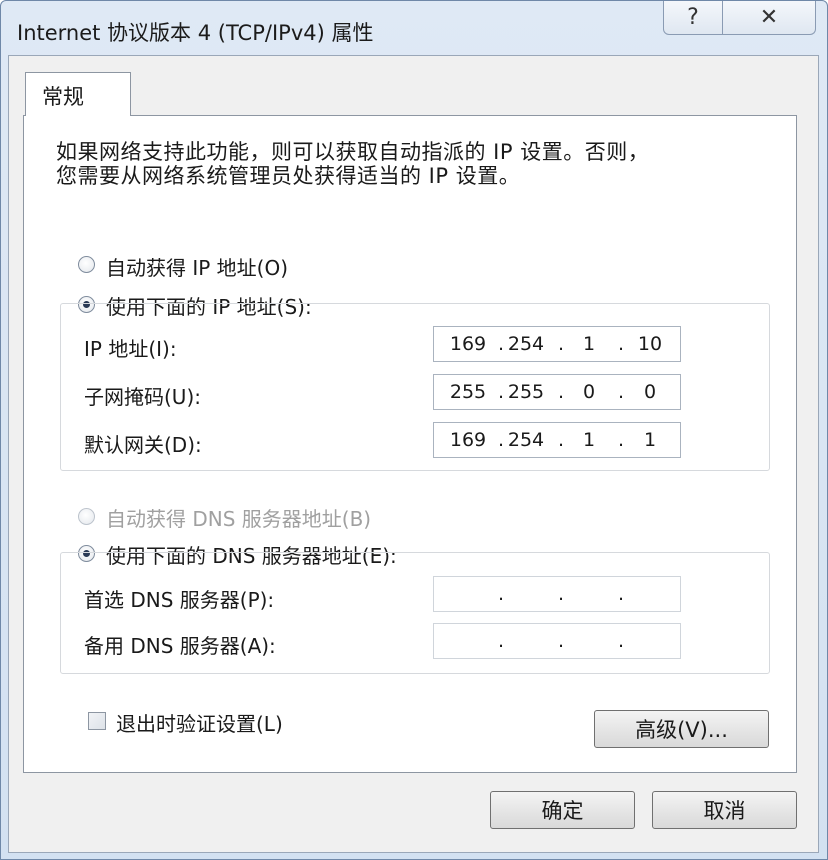 The width and height of the screenshot is (828, 860). Describe the element at coordinates (180, 646) in the screenshot. I see `alternate-dns-label: 备用 DNS 服务器(A):` at that location.